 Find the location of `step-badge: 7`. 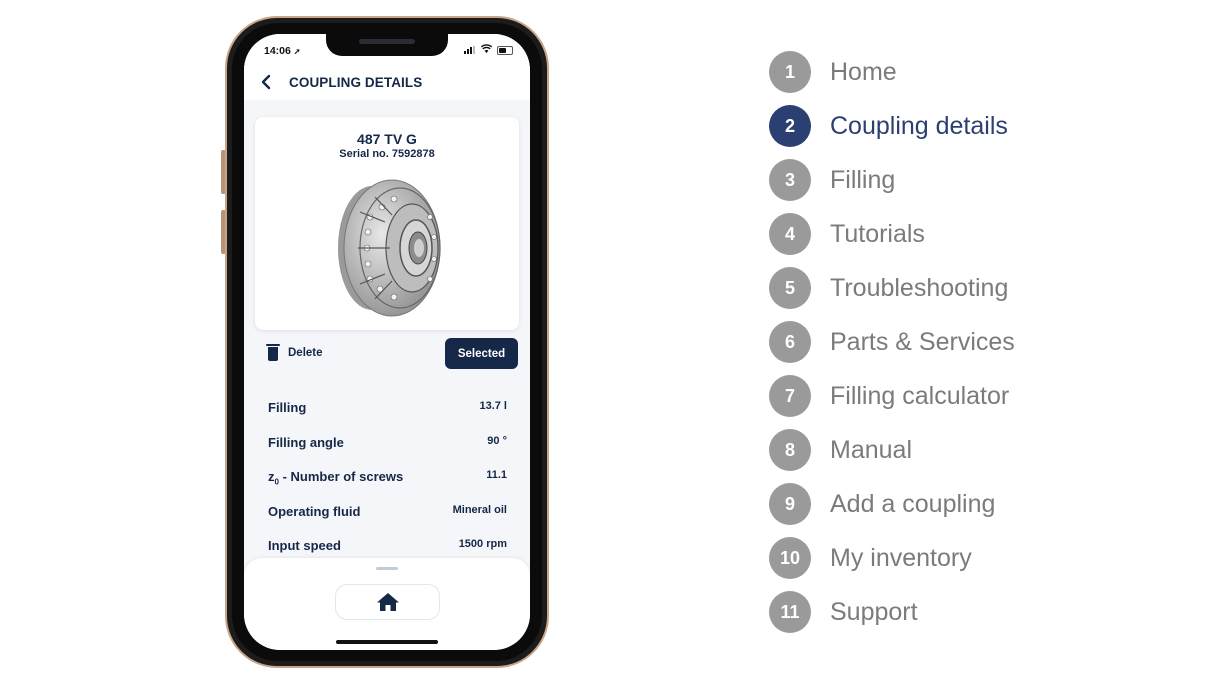

step-badge: 7 is located at coordinates (790, 396).